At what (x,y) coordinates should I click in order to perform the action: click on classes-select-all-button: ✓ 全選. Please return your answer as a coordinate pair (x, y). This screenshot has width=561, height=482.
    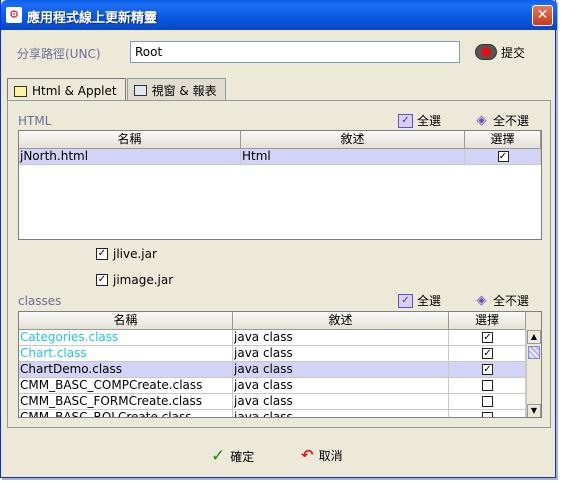
    Looking at the image, I should click on (419, 300).